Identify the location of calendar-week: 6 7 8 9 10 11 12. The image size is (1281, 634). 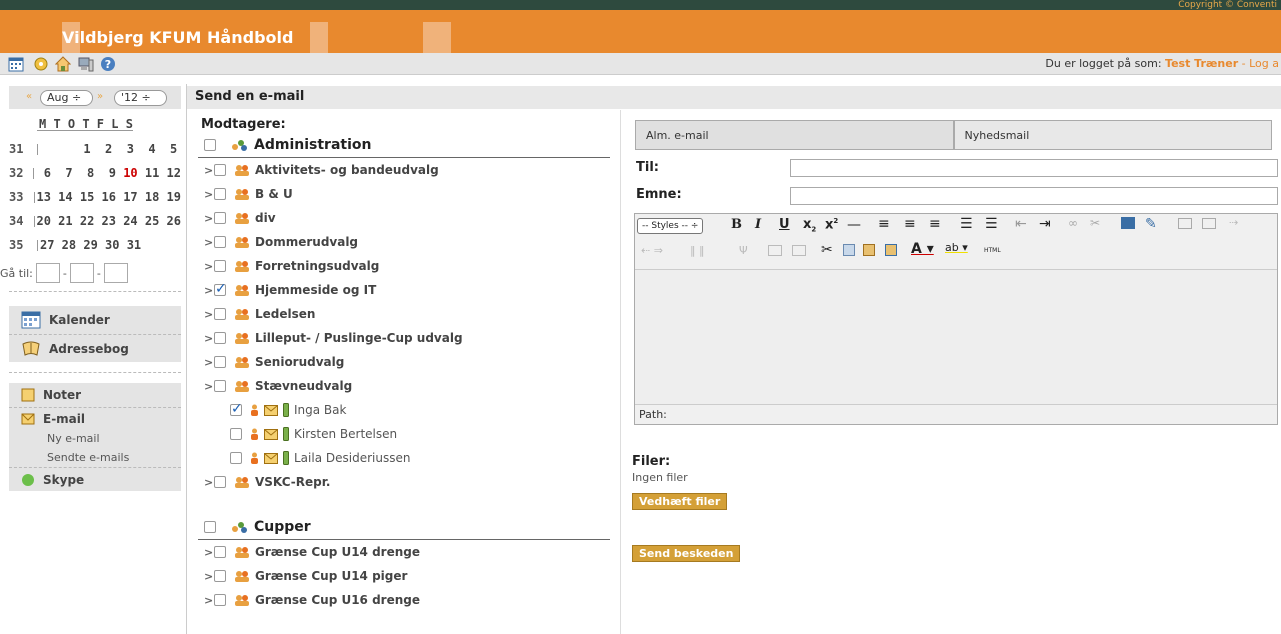
(107, 173).